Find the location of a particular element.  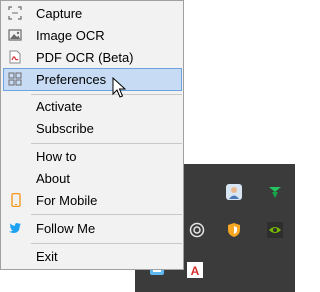

menu-item-pdf-ocr: PDF OCR (Beta) is located at coordinates (92, 57).